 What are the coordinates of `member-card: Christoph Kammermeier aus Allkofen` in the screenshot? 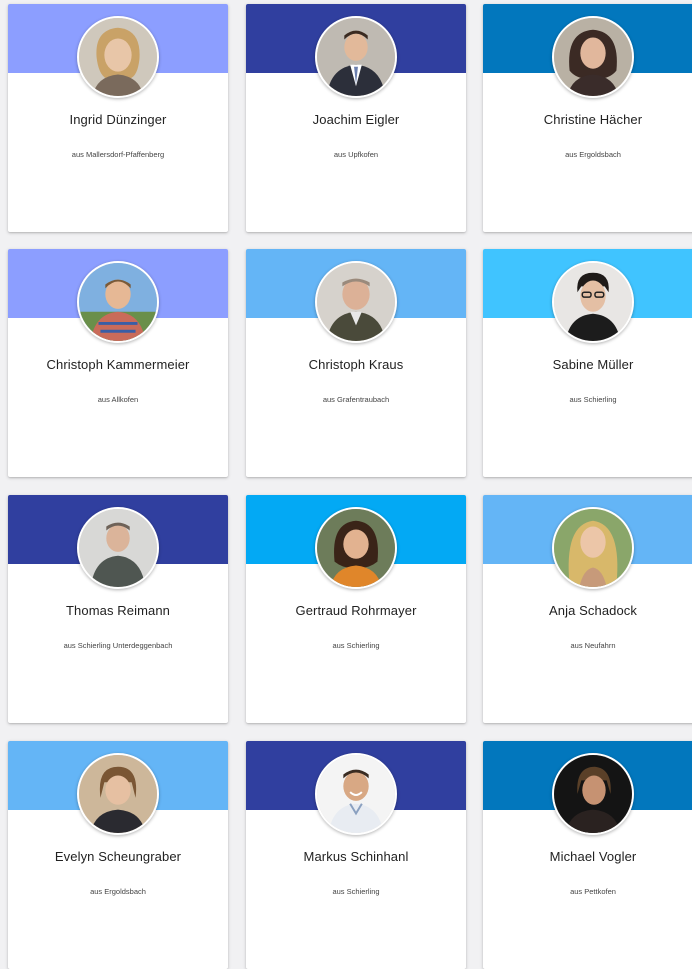 It's located at (118, 363).